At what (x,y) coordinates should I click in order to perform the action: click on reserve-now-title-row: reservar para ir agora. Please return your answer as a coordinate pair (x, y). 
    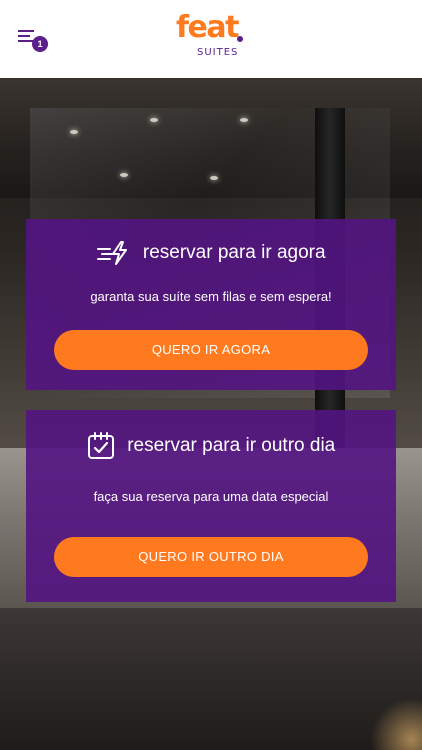
    Looking at the image, I should click on (211, 253).